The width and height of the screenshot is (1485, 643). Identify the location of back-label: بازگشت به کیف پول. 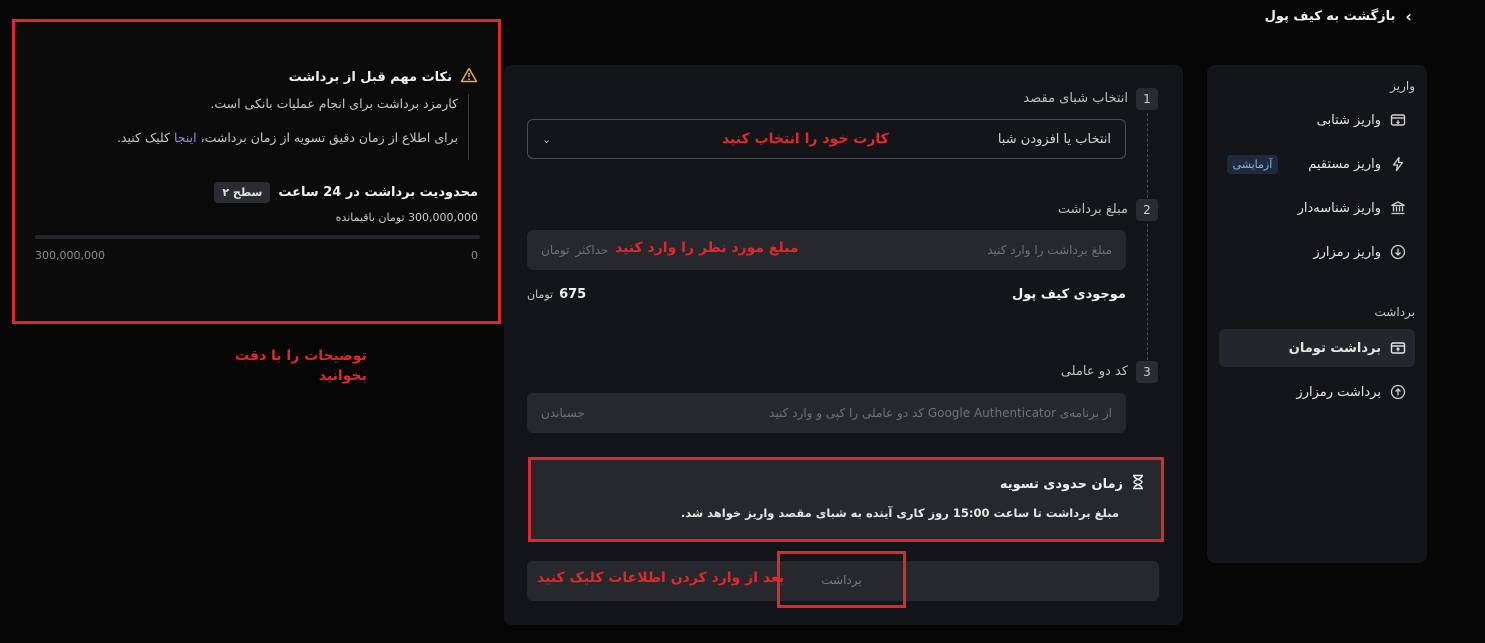
(1330, 16).